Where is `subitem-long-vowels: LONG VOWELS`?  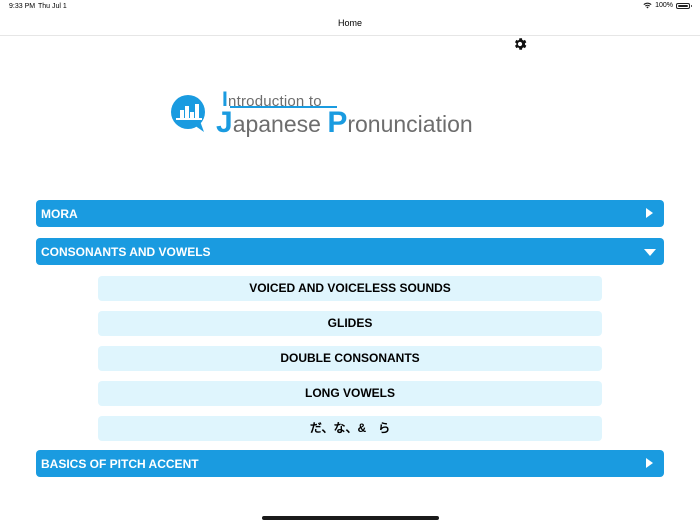 subitem-long-vowels: LONG VOWELS is located at coordinates (350, 393).